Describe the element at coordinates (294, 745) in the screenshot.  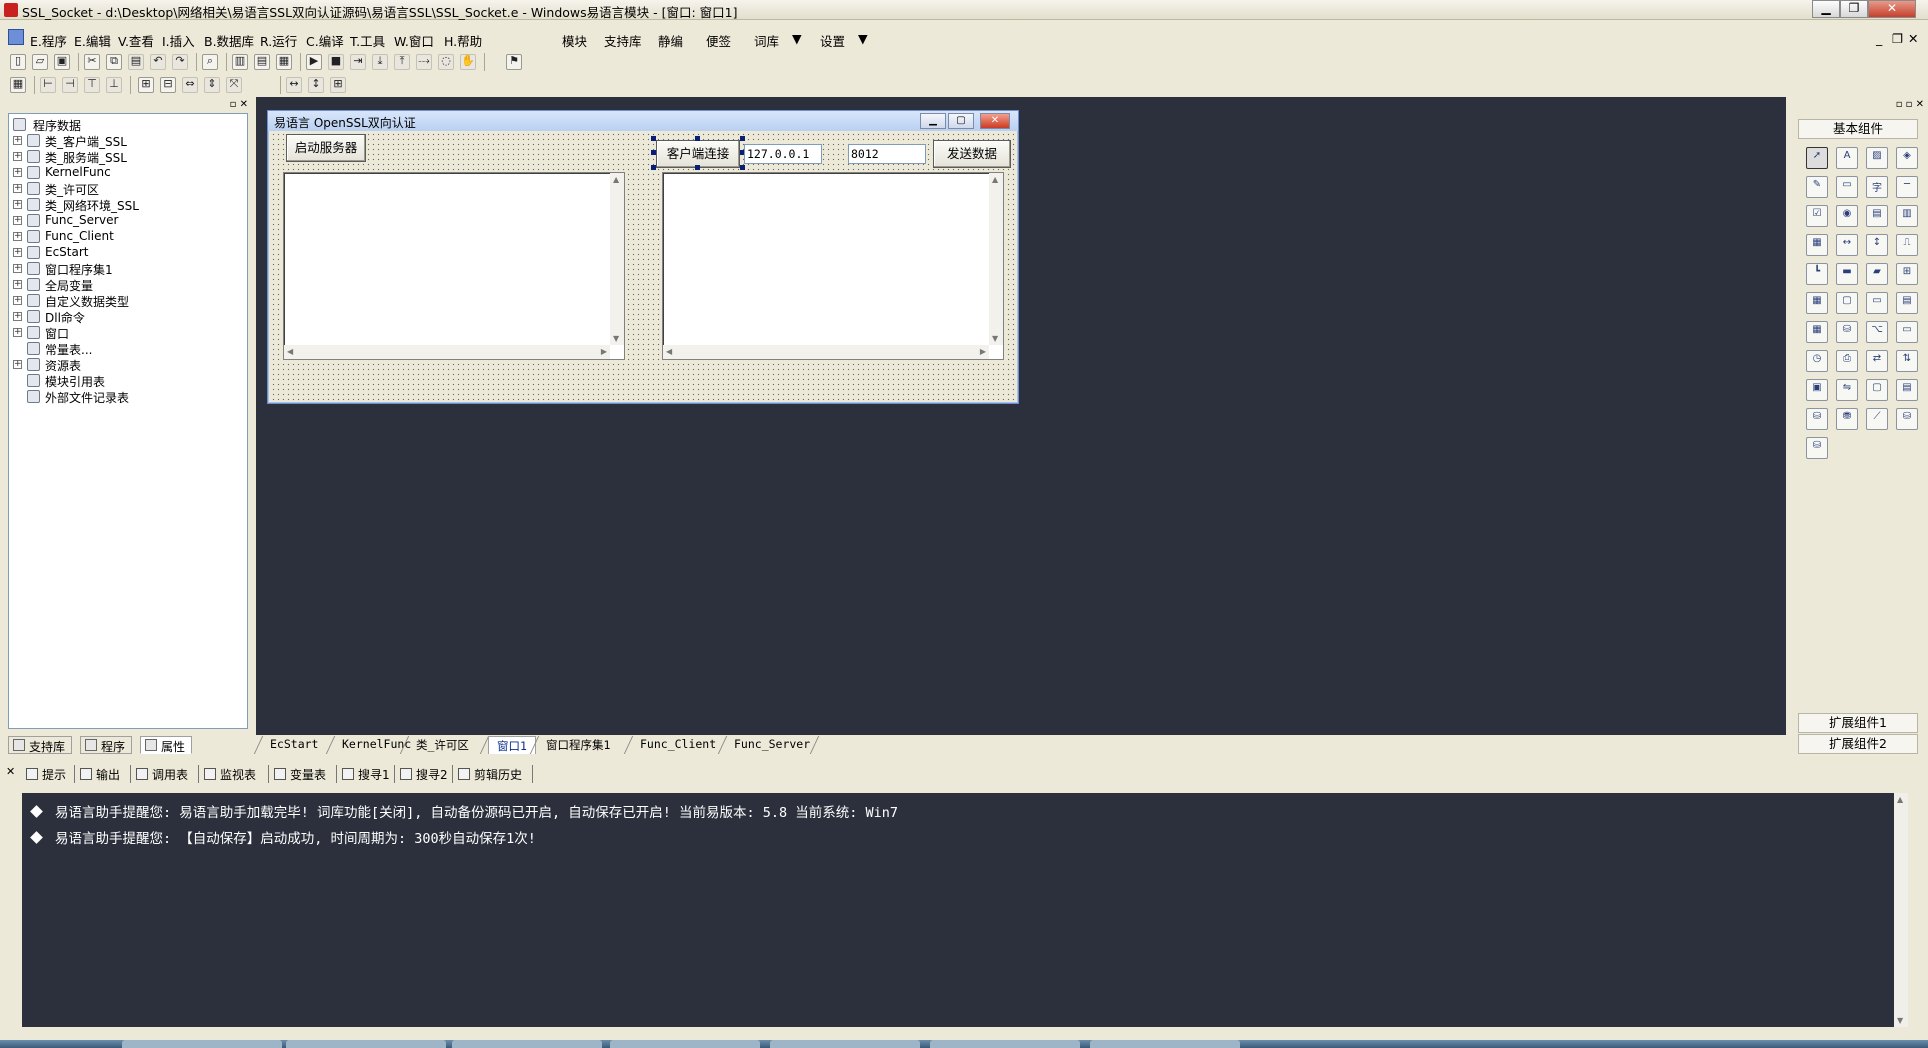
I see `source-tab: EcStart` at that location.